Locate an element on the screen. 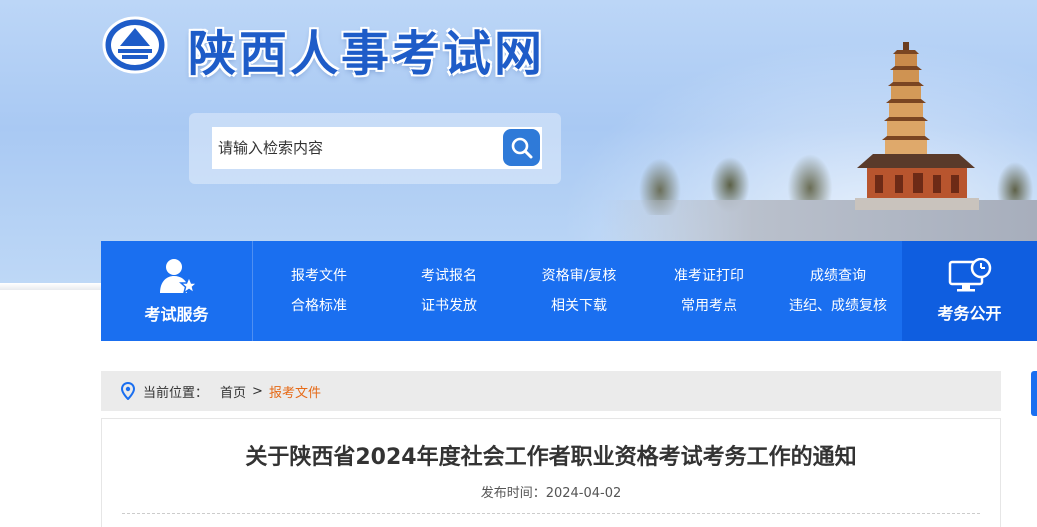 This screenshot has height=527, width=1037. nav-link-pass-standard: 合格标准 is located at coordinates (319, 306).